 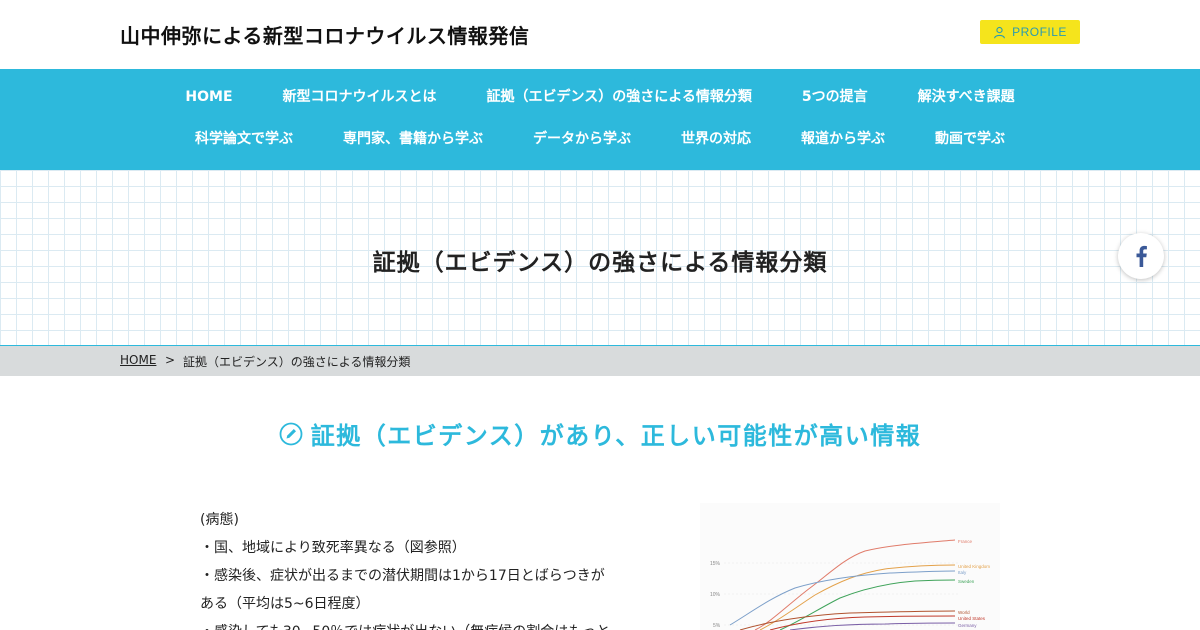 I want to click on facebook-icon, so click(x=1141, y=256).